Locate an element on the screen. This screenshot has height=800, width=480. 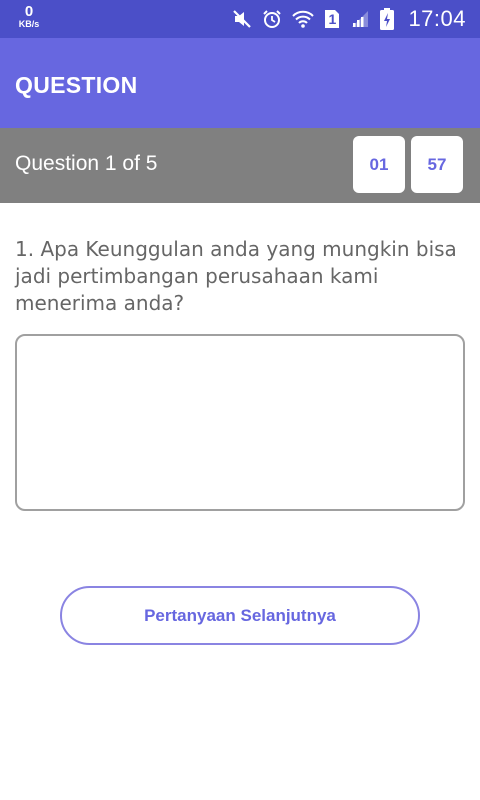
signal-icon is located at coordinates (360, 19).